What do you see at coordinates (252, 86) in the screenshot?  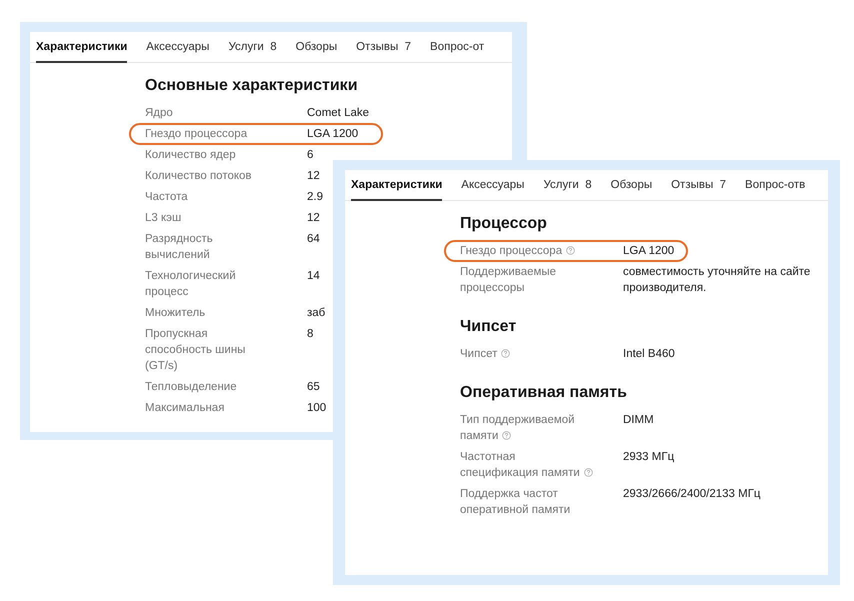 I see `section-heading: Основные характеристики` at bounding box center [252, 86].